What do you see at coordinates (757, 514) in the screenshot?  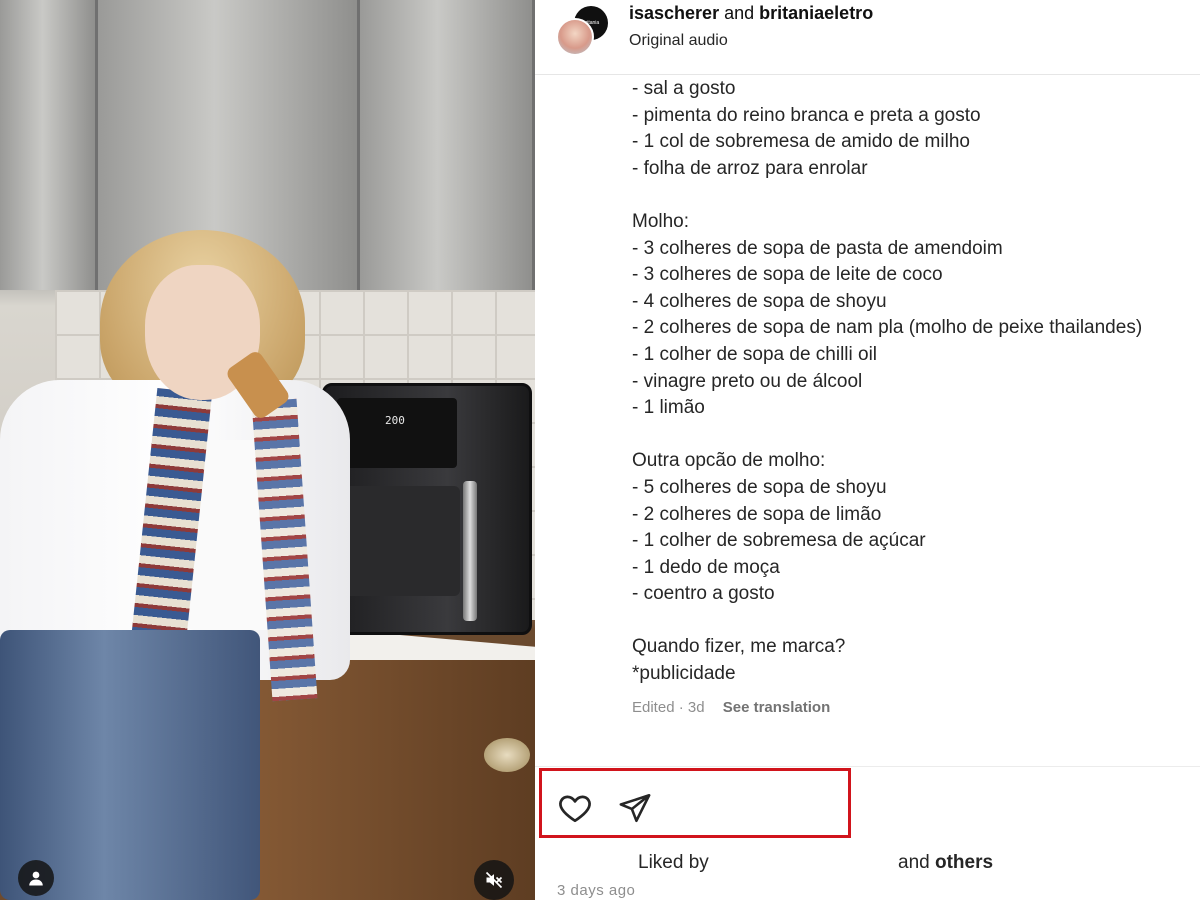 I see `caption-line: - 2 colheres de sopa de limão` at bounding box center [757, 514].